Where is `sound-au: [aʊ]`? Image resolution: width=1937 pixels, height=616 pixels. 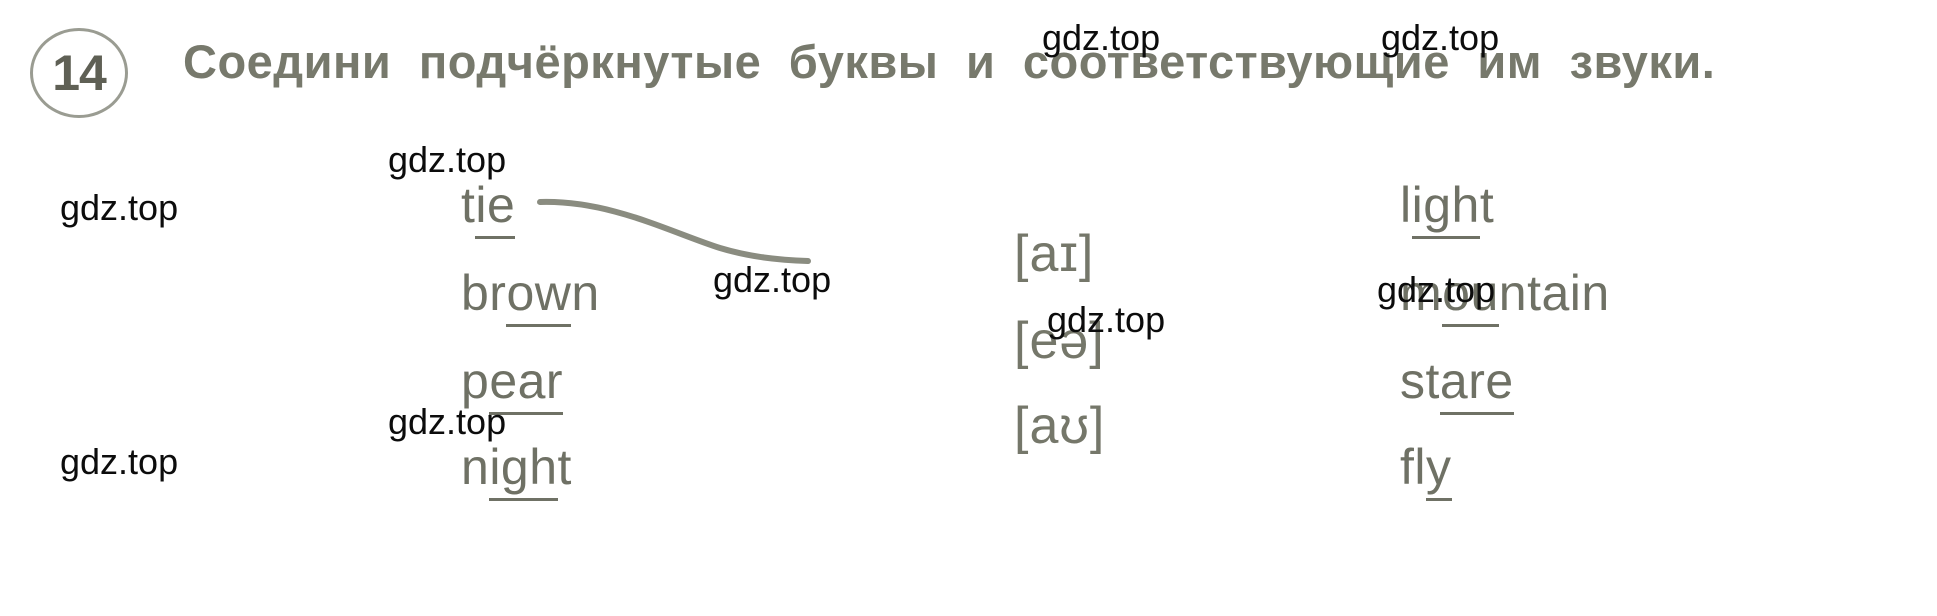
sound-au: [aʊ] is located at coordinates (1059, 426).